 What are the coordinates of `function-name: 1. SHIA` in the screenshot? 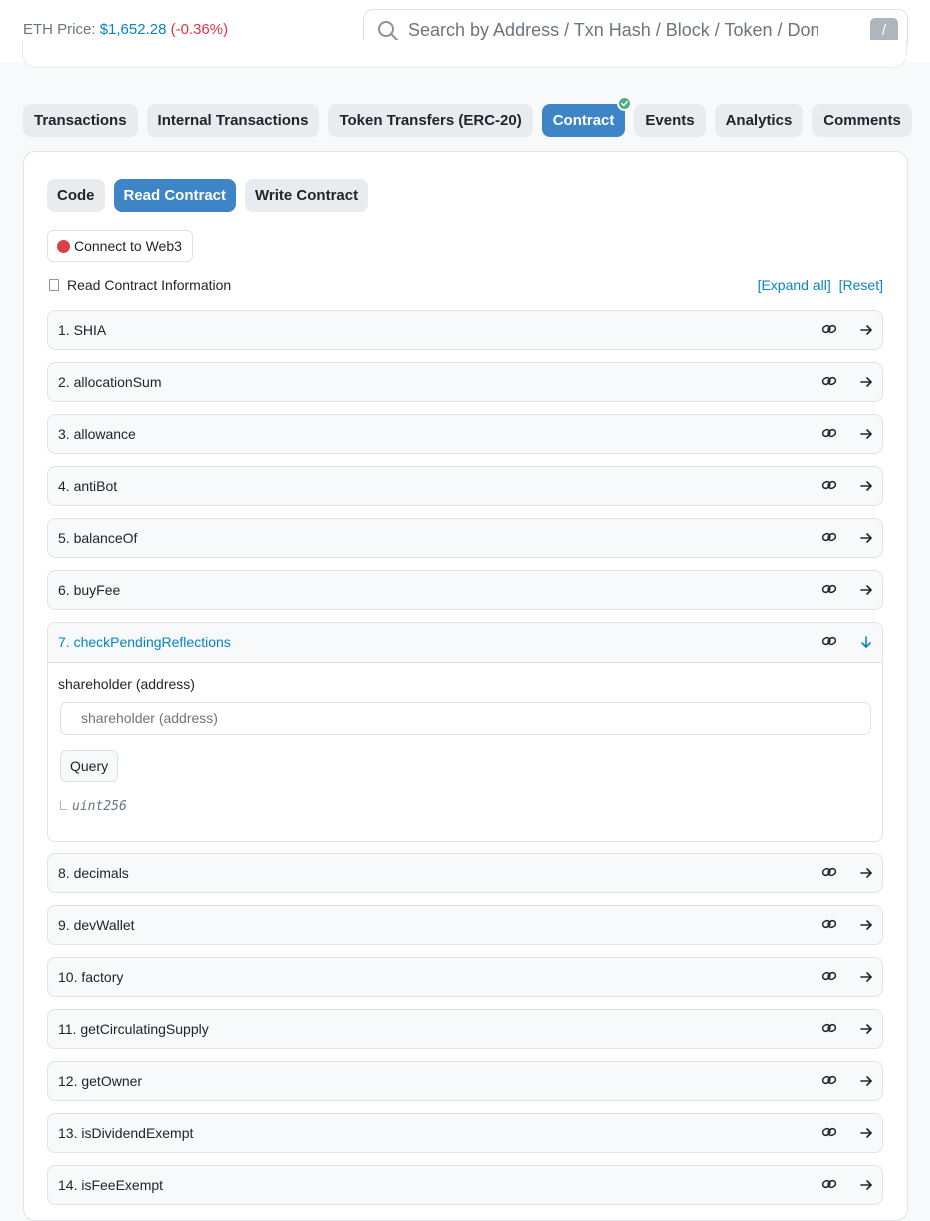 It's located at (82, 330).